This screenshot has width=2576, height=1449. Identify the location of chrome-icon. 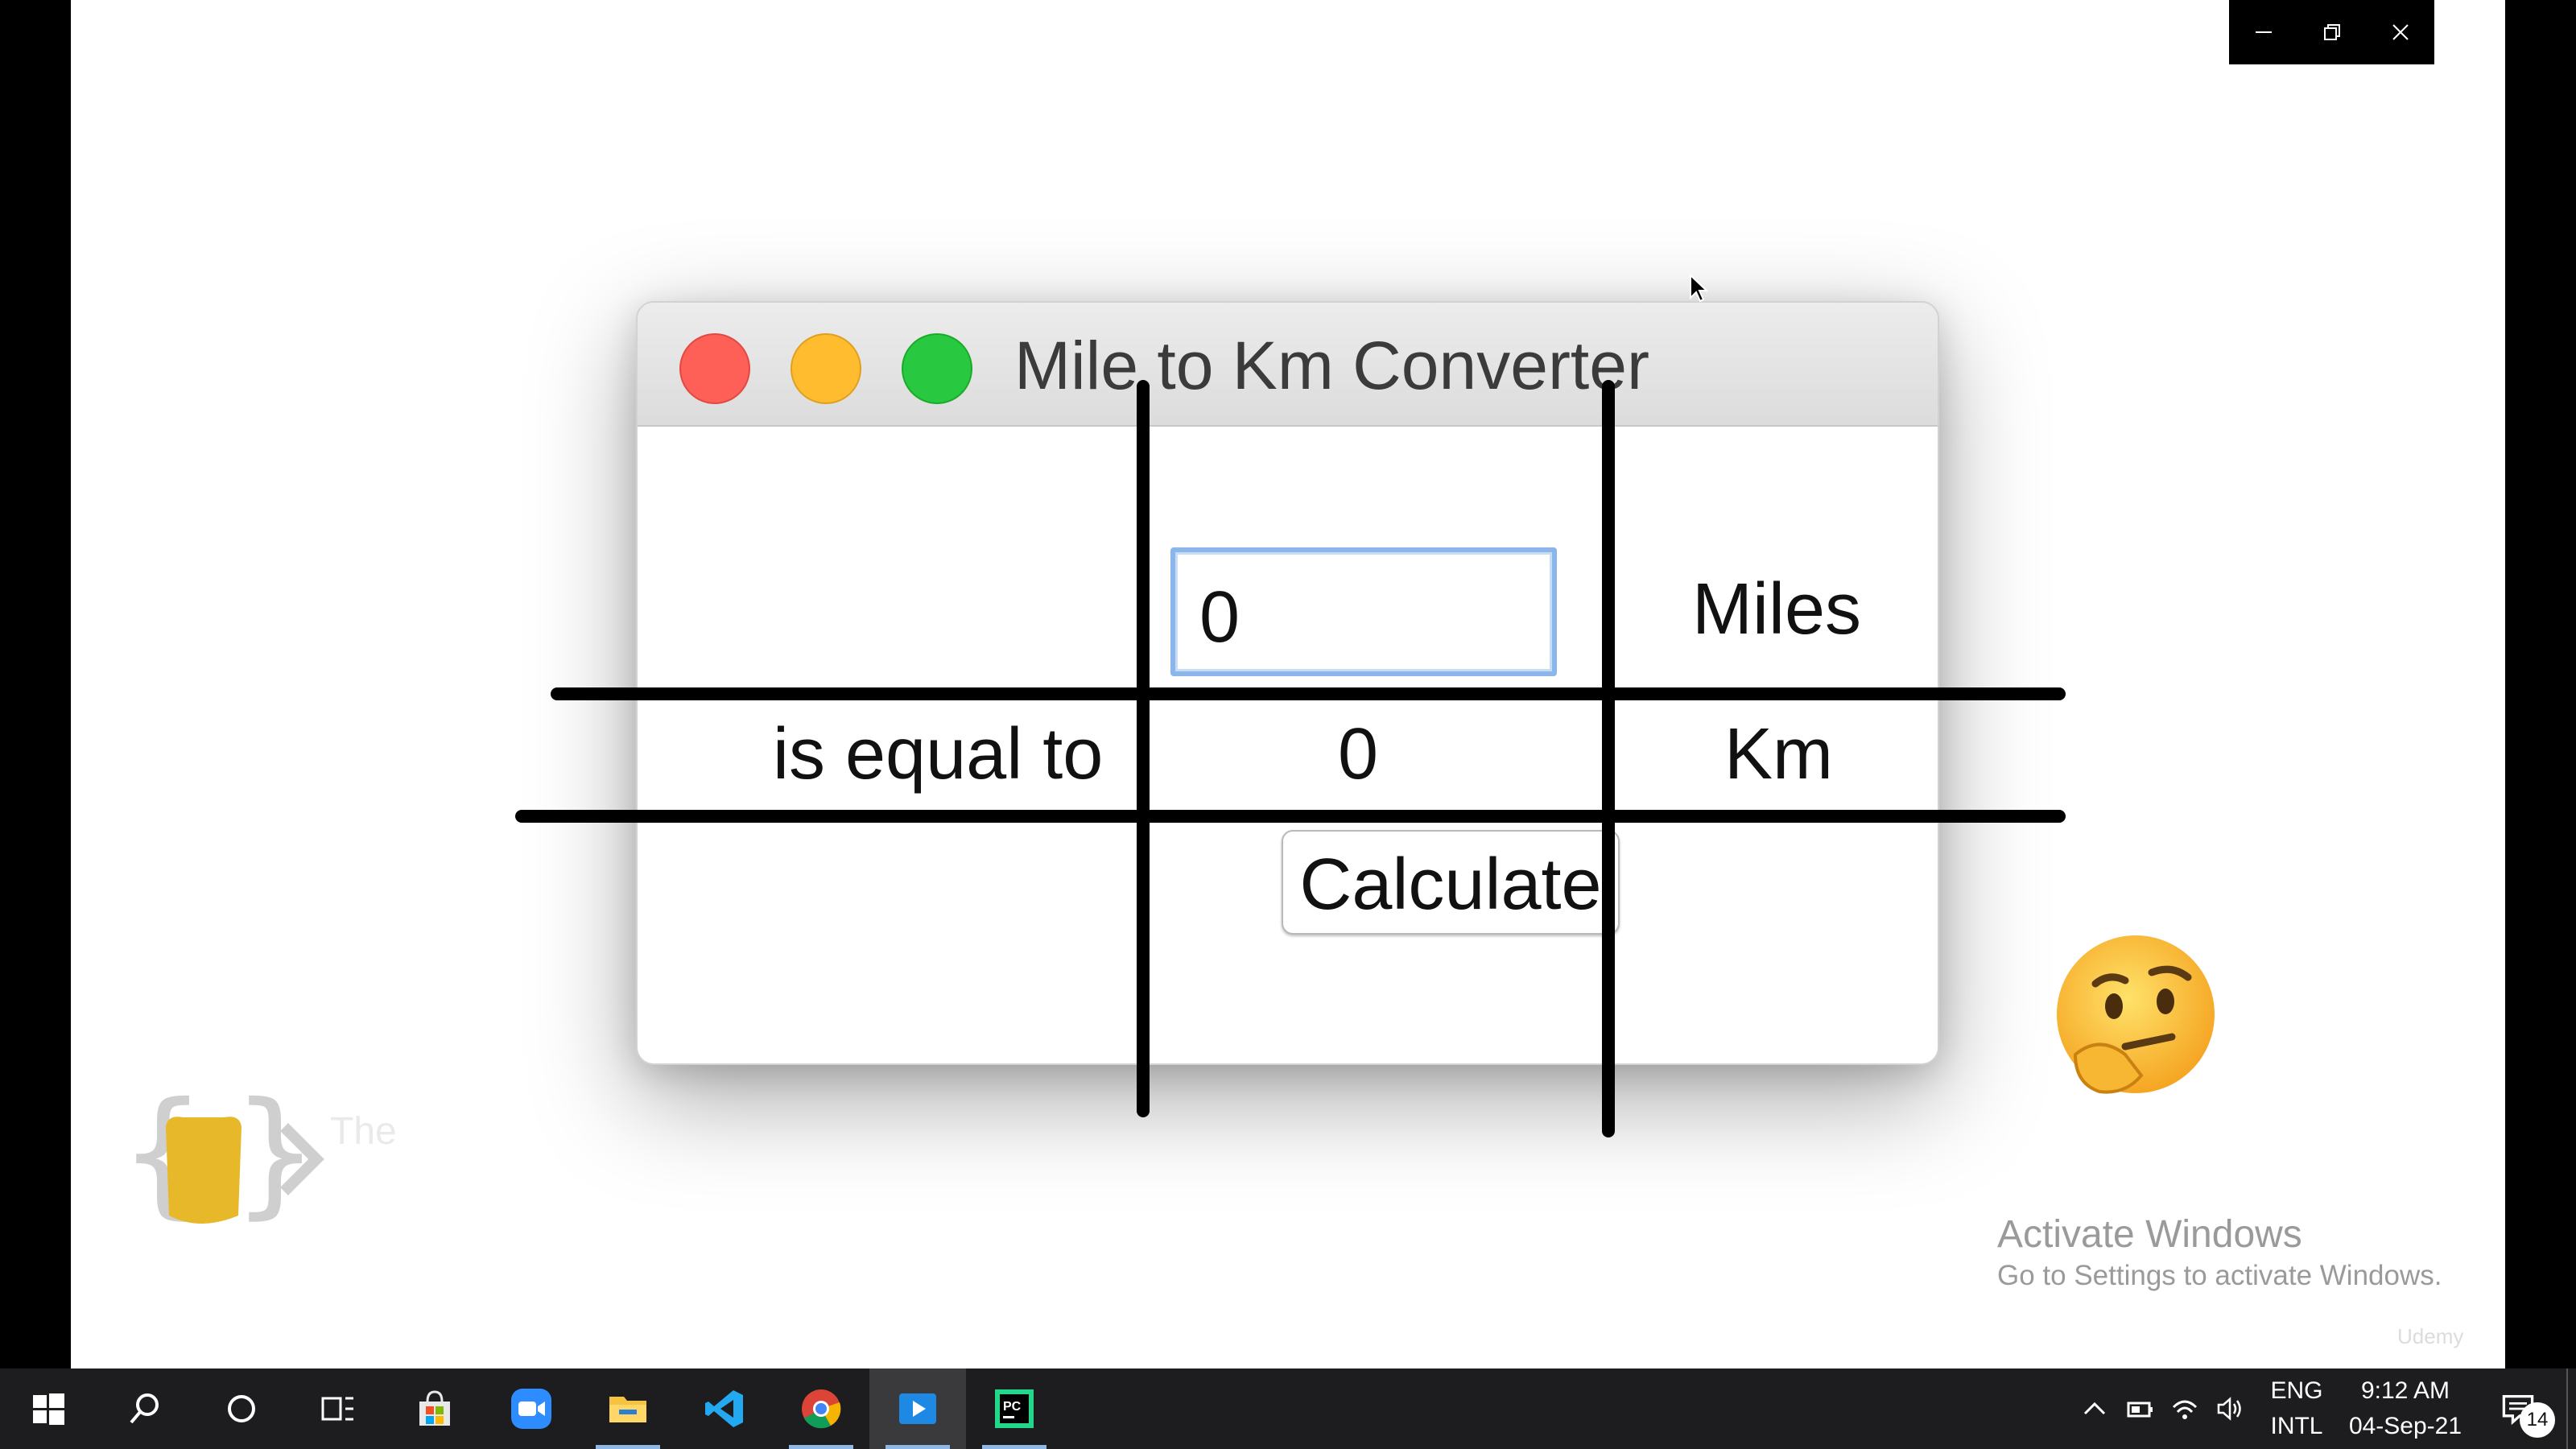
(821, 1409).